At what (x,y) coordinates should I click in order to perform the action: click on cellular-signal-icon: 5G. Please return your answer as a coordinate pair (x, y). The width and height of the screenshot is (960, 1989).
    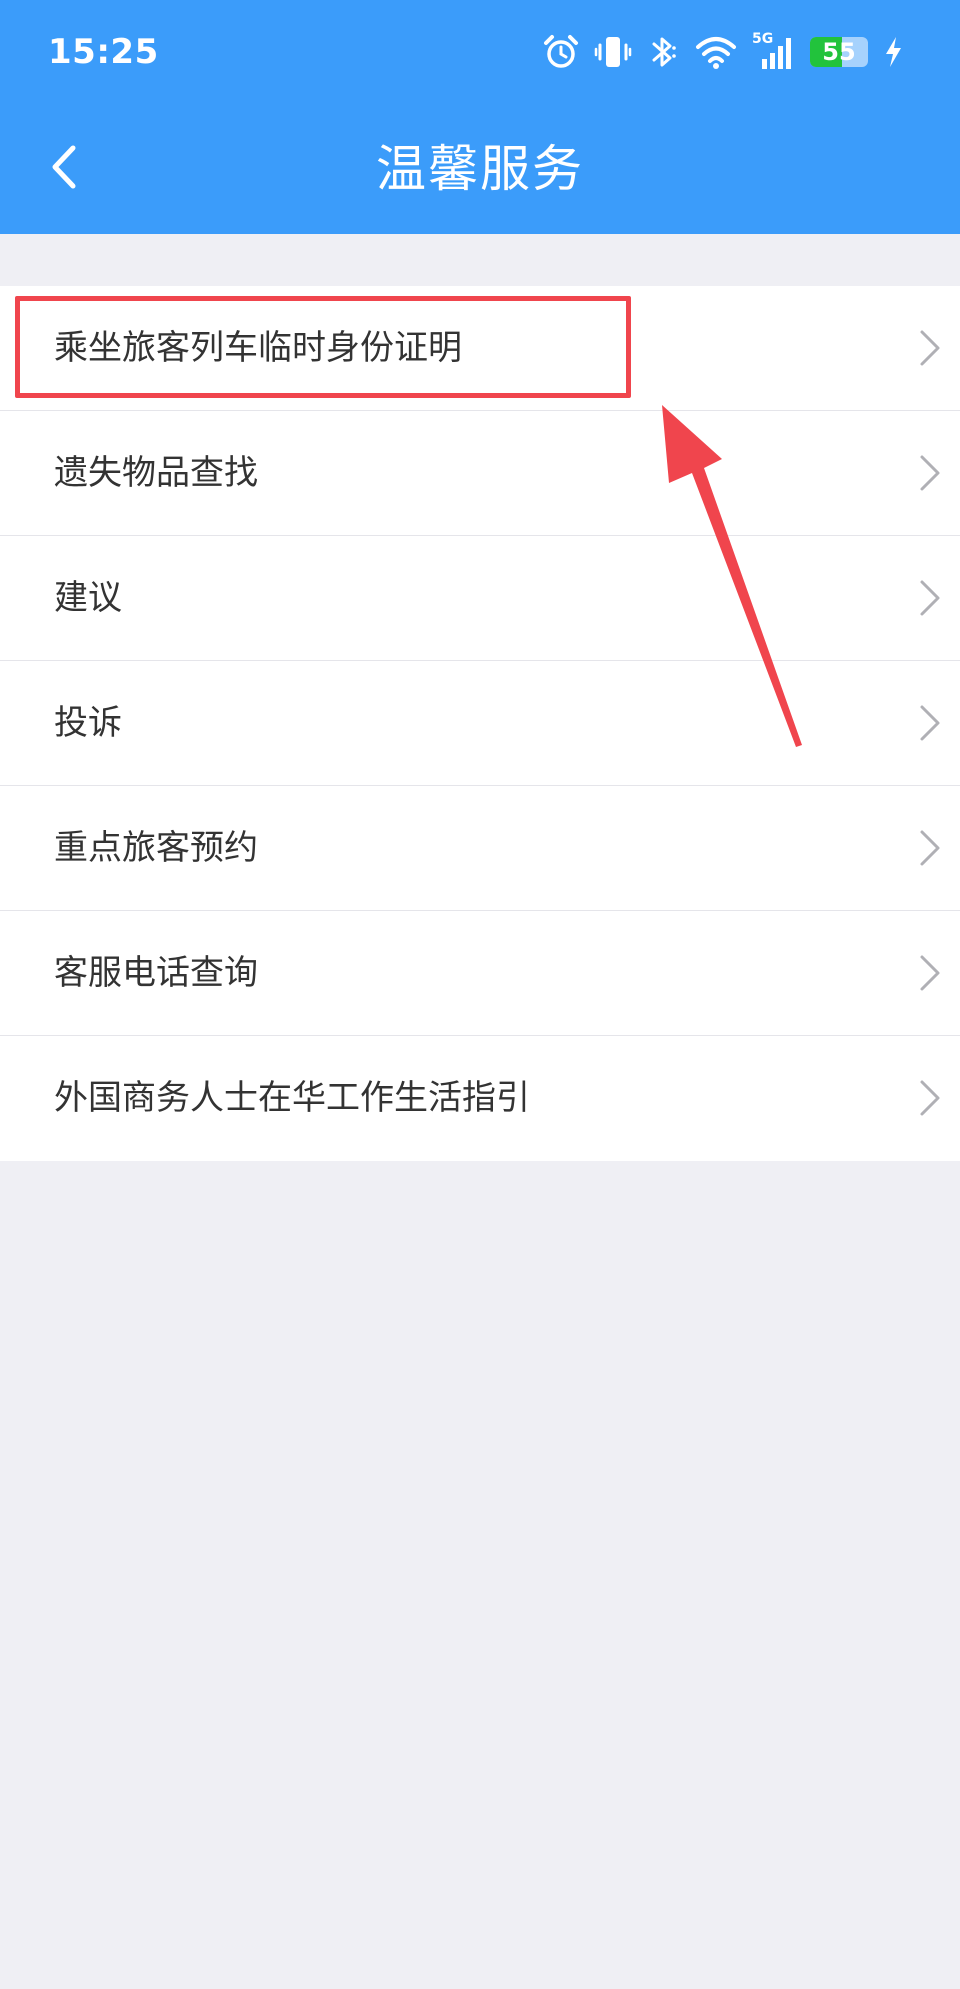
    Looking at the image, I should click on (774, 51).